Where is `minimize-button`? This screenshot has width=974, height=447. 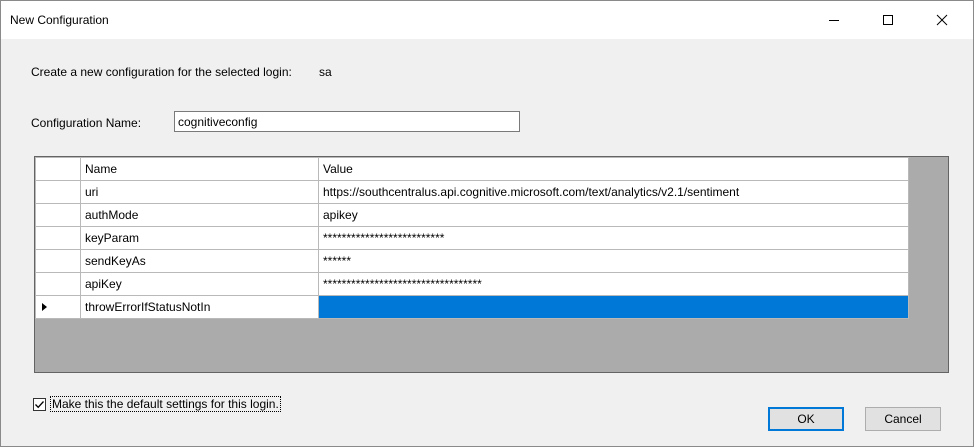 minimize-button is located at coordinates (834, 20).